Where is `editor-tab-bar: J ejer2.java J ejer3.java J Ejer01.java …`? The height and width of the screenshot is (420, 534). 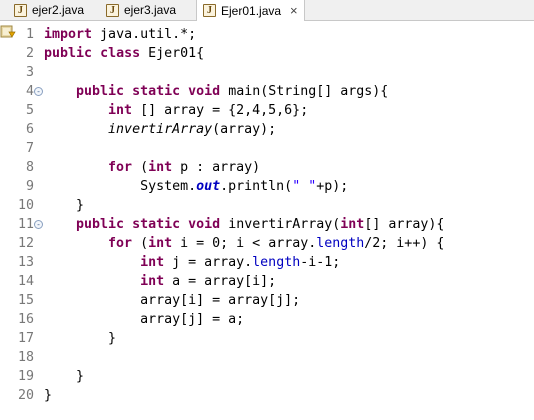
editor-tab-bar: J ejer2.java J ejer3.java J Ejer01.java … is located at coordinates (267, 10).